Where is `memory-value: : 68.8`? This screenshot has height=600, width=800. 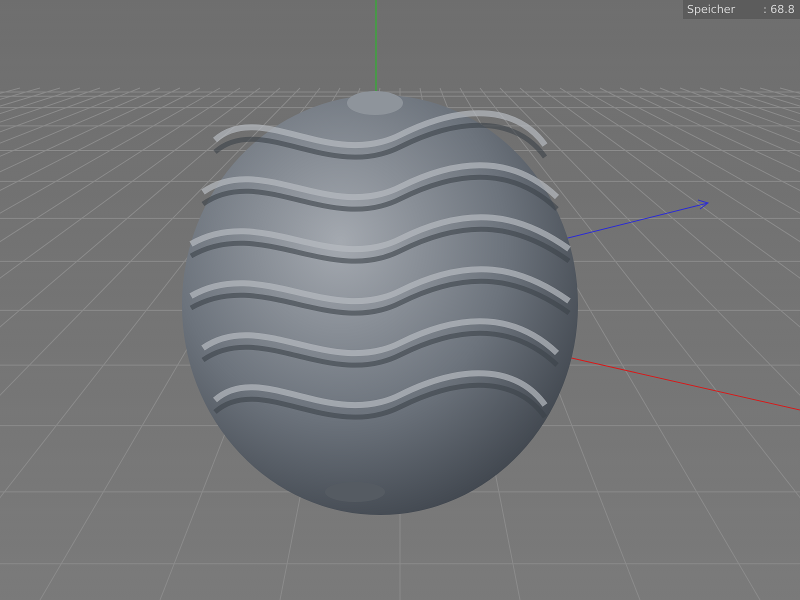 memory-value: : 68.8 is located at coordinates (779, 9).